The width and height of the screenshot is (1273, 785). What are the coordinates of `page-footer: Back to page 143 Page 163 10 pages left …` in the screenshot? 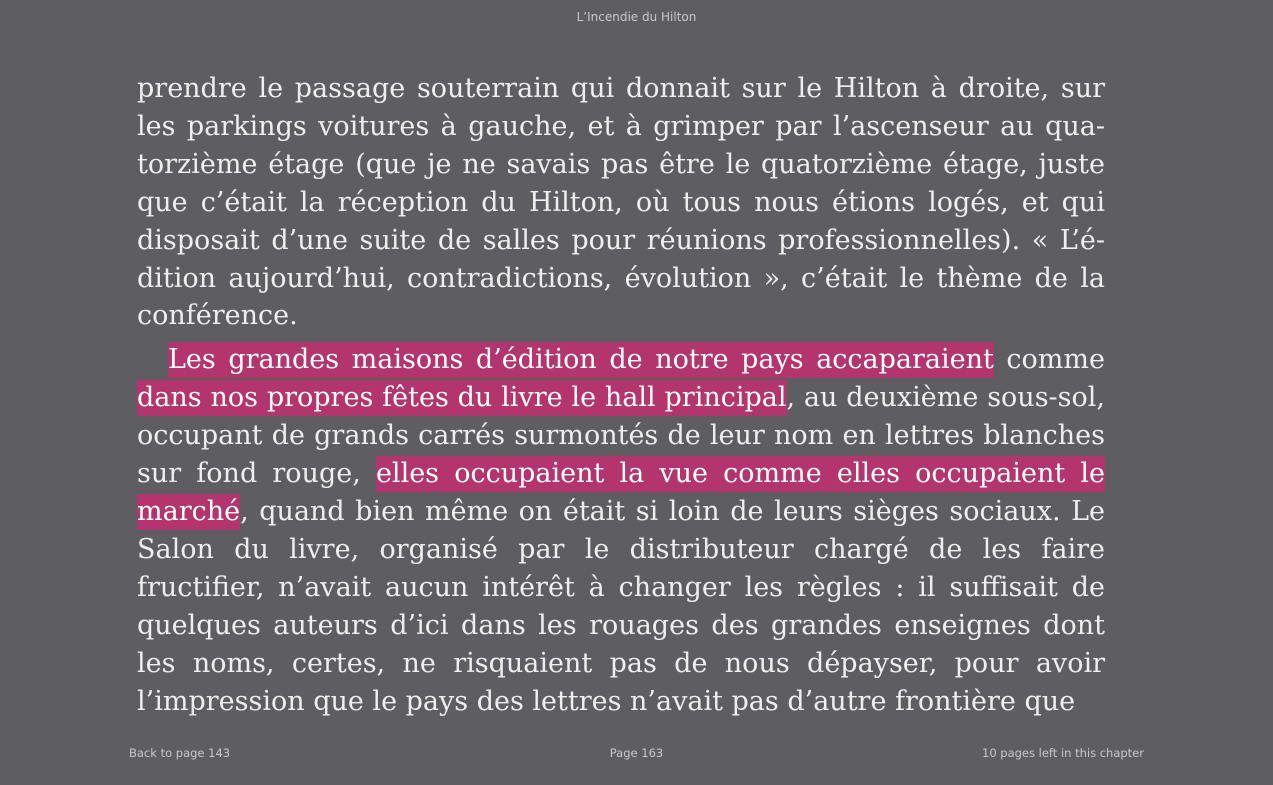 It's located at (636, 754).